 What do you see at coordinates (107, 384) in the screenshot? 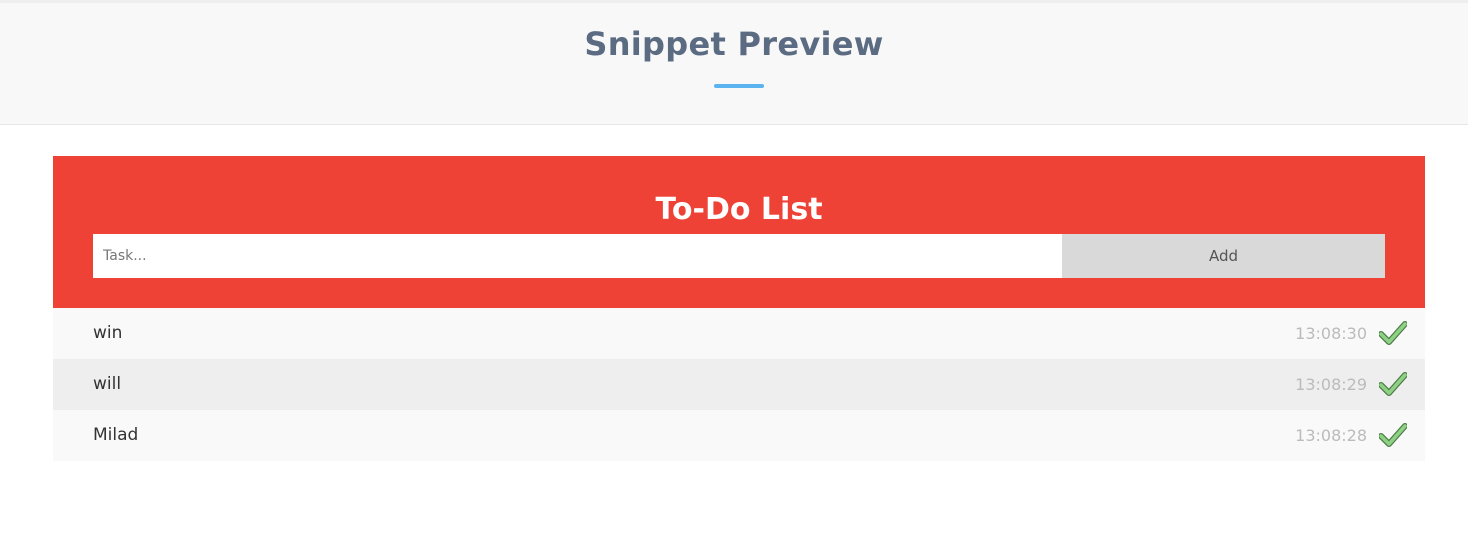
I see `task-text: will` at bounding box center [107, 384].